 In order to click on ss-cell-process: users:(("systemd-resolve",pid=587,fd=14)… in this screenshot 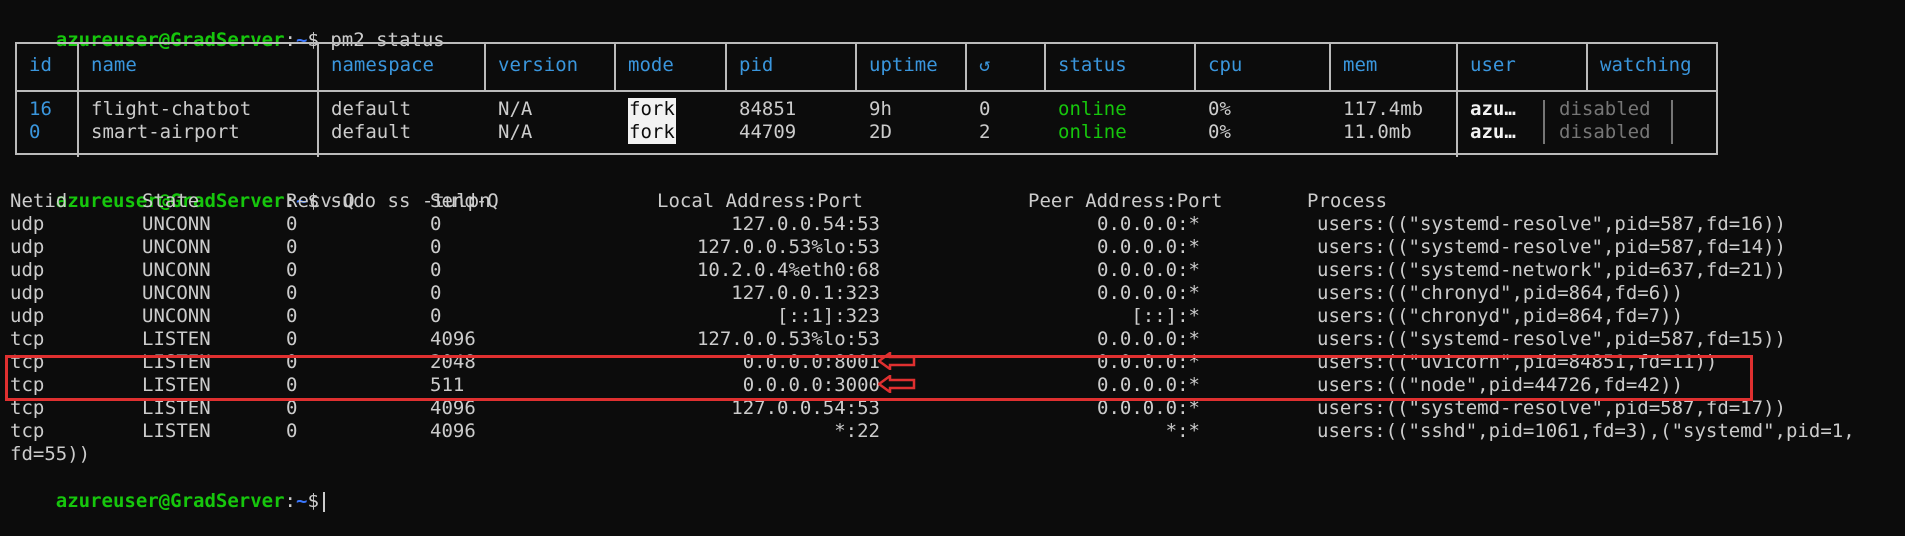, I will do `click(1551, 247)`.